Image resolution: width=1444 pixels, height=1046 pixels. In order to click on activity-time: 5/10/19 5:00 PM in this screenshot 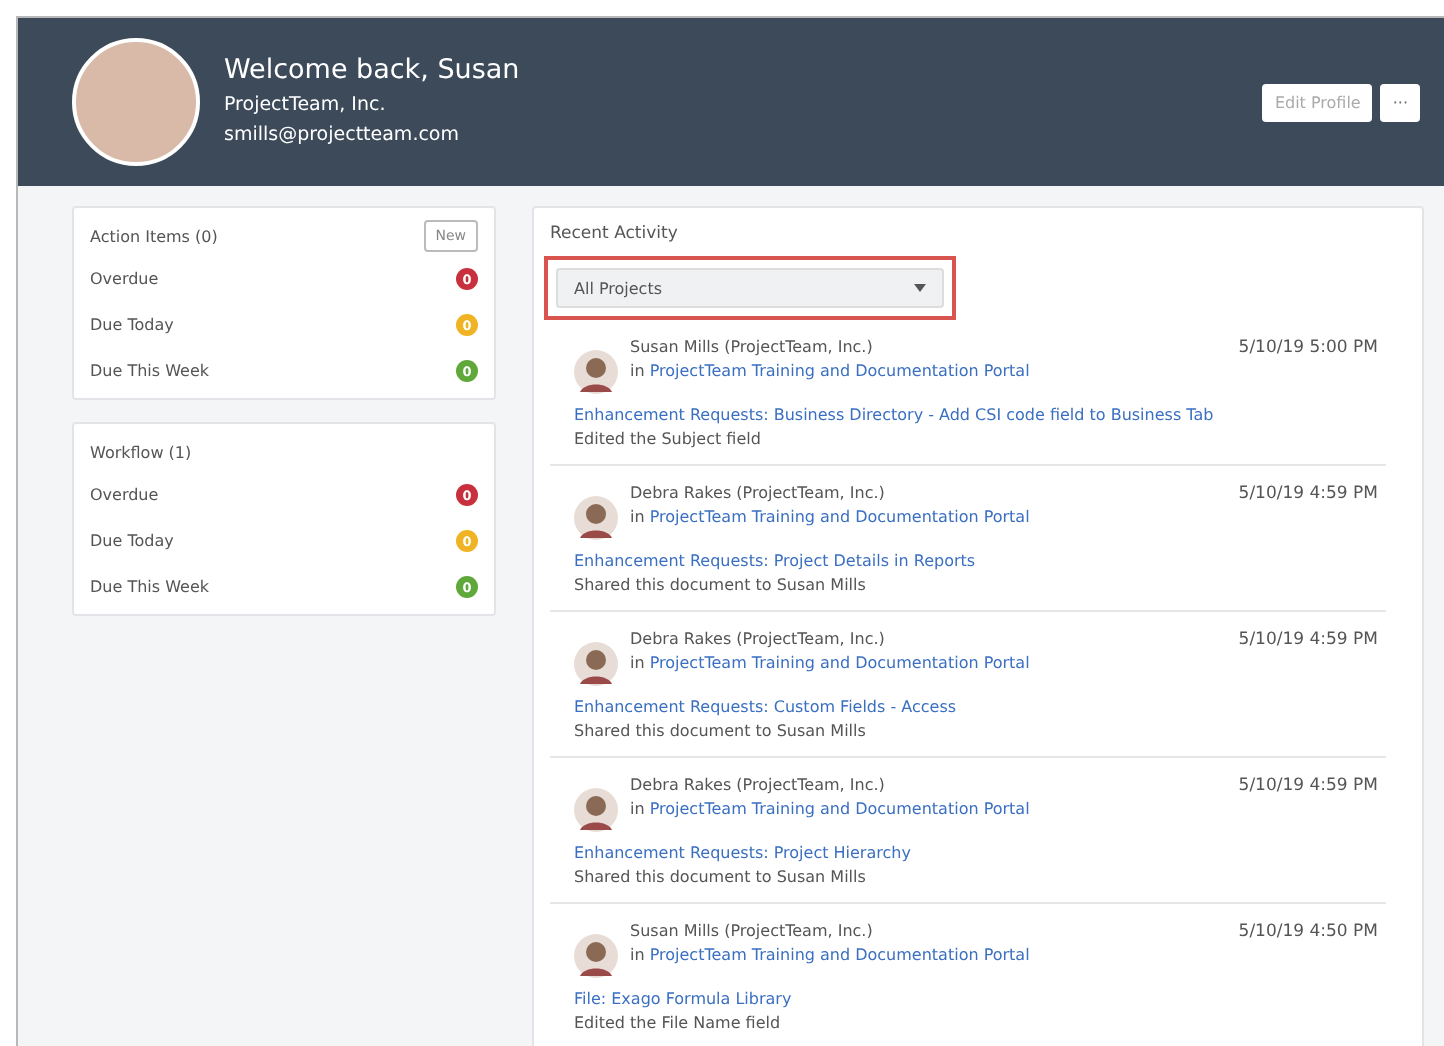, I will do `click(1308, 348)`.